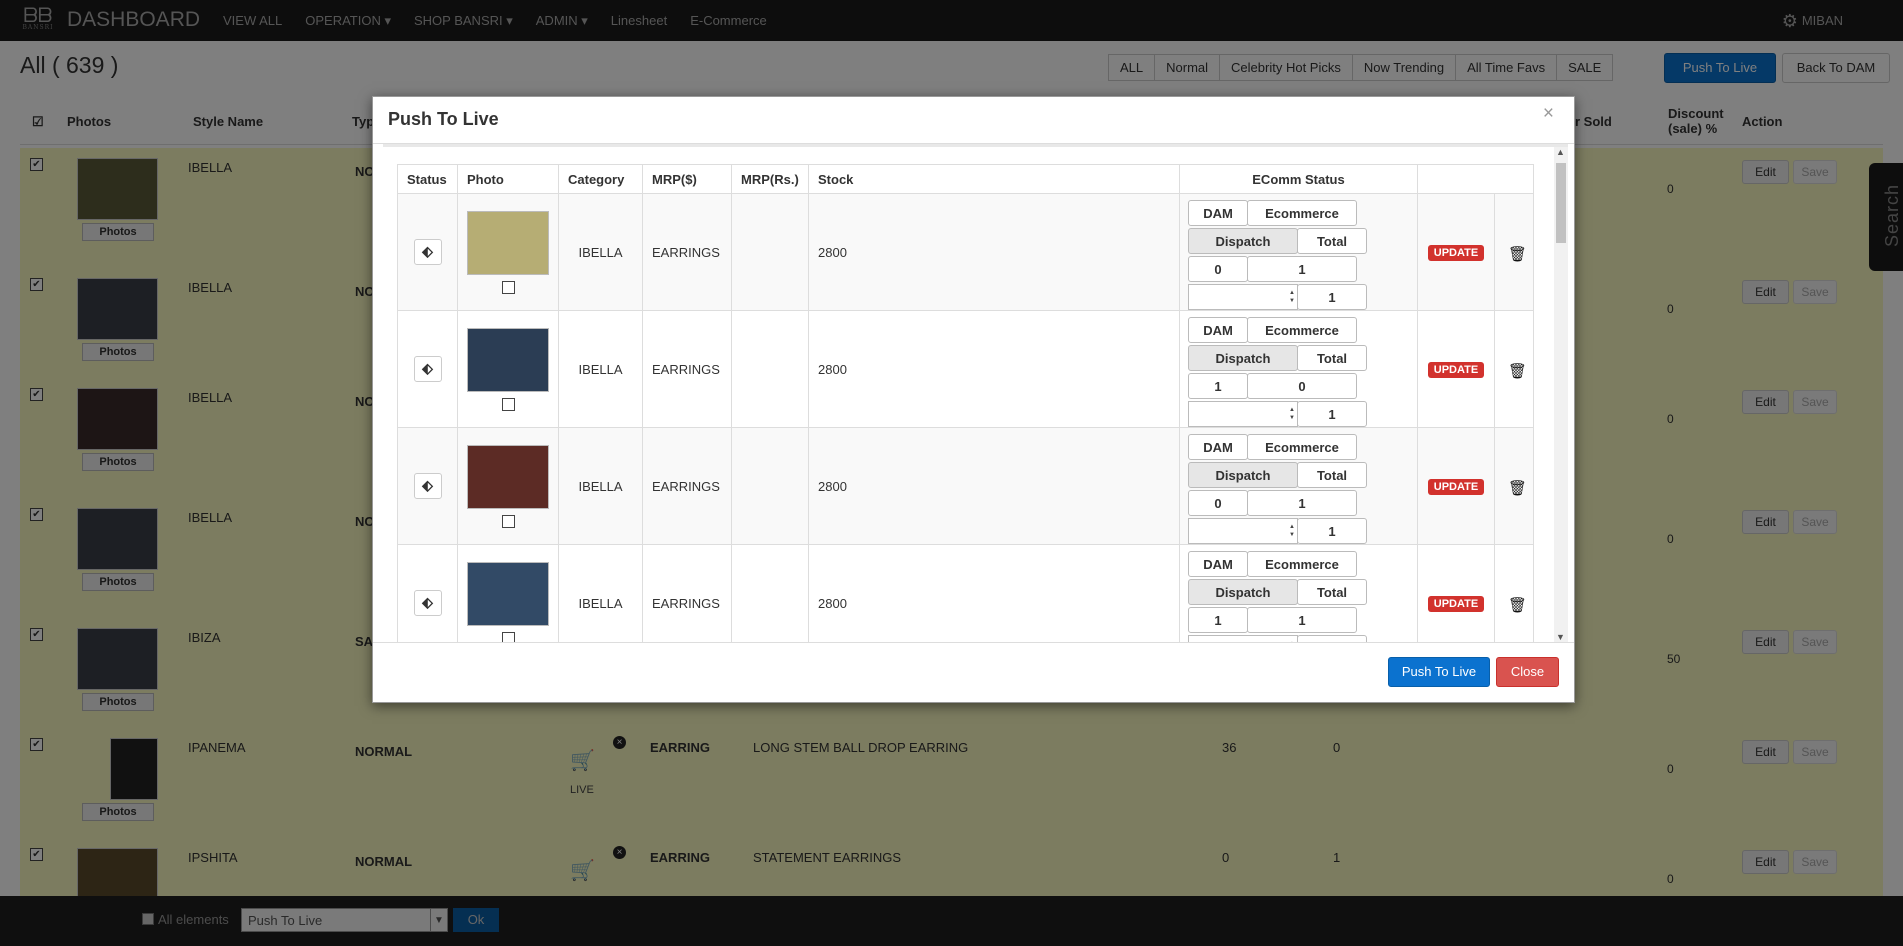 This screenshot has height=946, width=1903. What do you see at coordinates (1302, 386) in the screenshot?
I see `ecommerce-count: 0` at bounding box center [1302, 386].